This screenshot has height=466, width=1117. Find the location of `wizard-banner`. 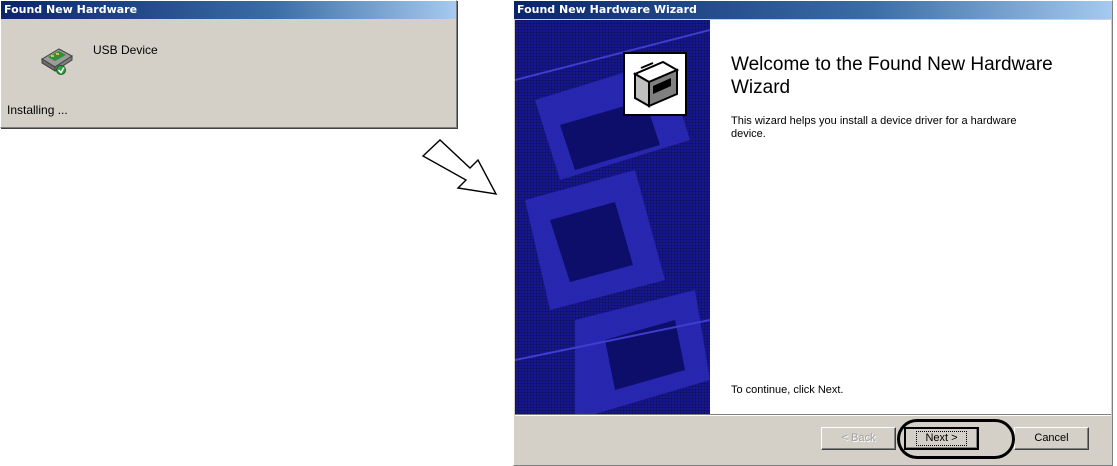

wizard-banner is located at coordinates (612, 217).